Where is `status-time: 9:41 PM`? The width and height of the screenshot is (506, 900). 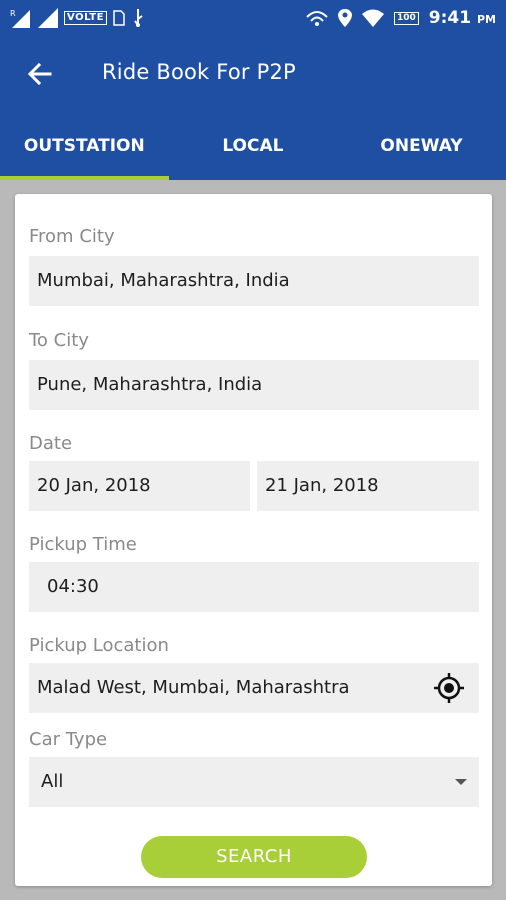 status-time: 9:41 PM is located at coordinates (462, 18).